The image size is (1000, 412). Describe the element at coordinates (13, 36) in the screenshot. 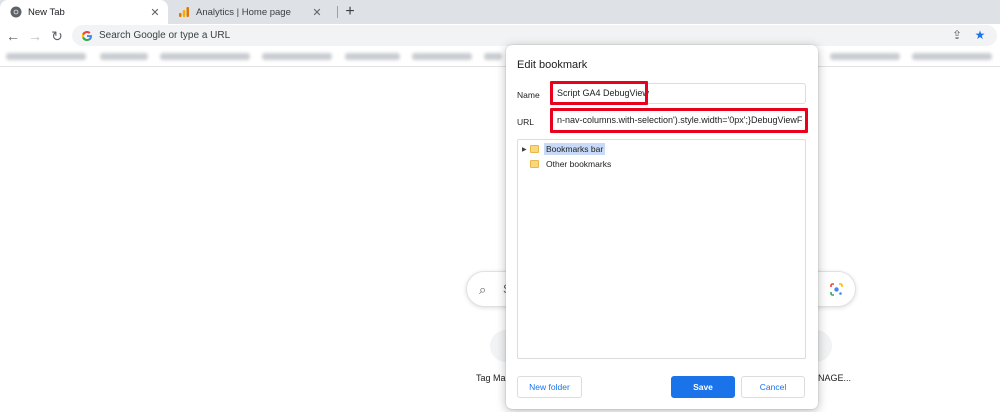

I see `back-icon: ←` at that location.